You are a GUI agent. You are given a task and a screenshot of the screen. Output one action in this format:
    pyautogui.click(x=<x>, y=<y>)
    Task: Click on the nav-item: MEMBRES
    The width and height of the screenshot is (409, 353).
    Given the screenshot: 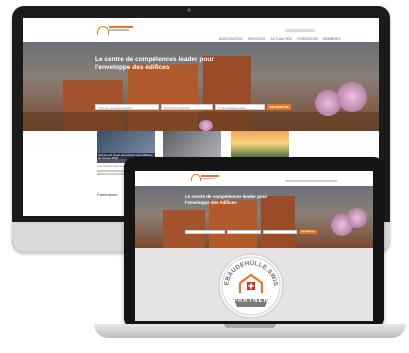 What is the action you would take?
    pyautogui.click(x=332, y=39)
    